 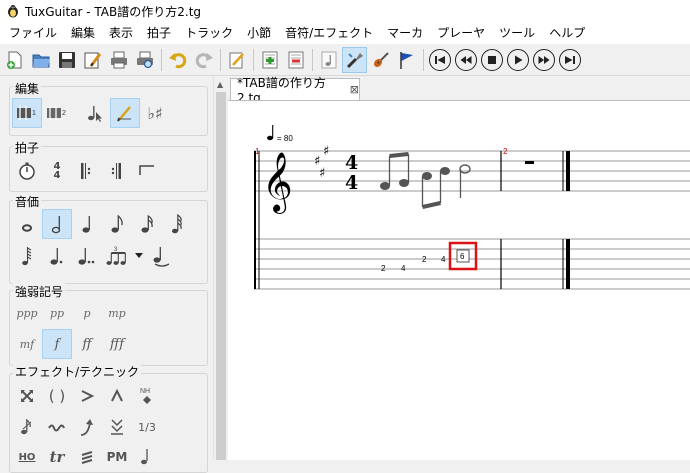 I want to click on tempo-button, so click(x=27, y=171).